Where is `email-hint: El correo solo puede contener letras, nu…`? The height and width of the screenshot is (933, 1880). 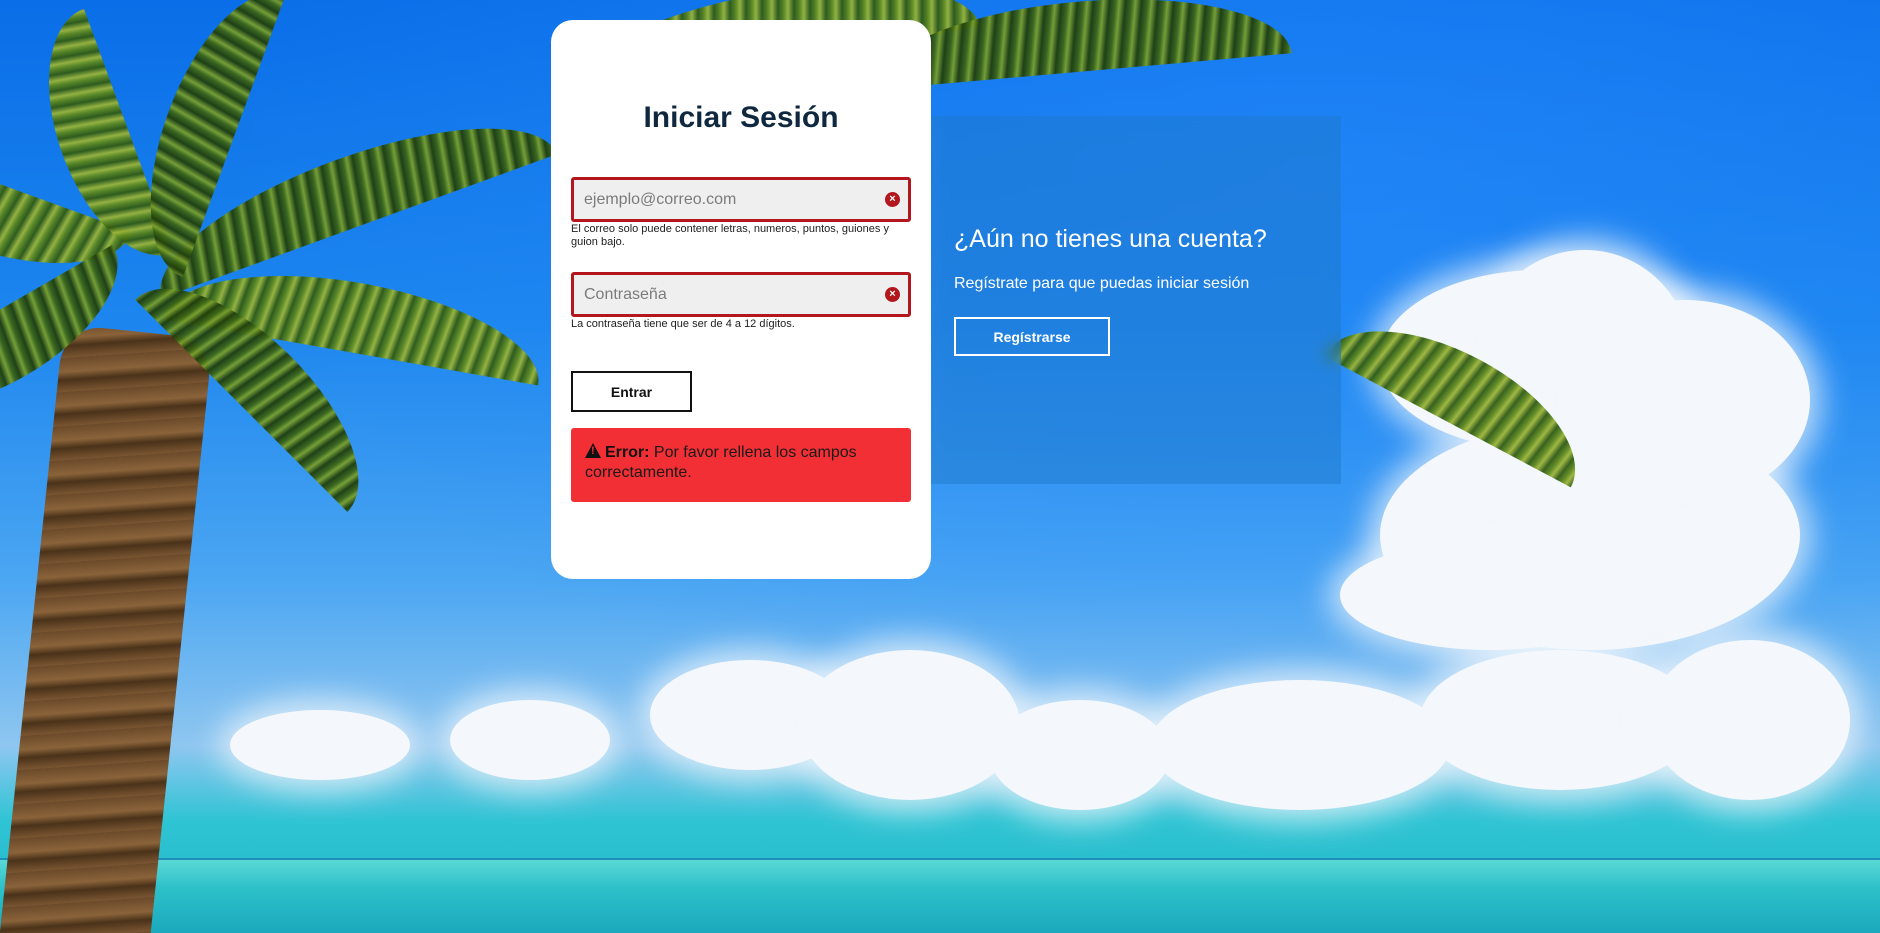
email-hint: El correo solo puede contener letras, nu… is located at coordinates (730, 235).